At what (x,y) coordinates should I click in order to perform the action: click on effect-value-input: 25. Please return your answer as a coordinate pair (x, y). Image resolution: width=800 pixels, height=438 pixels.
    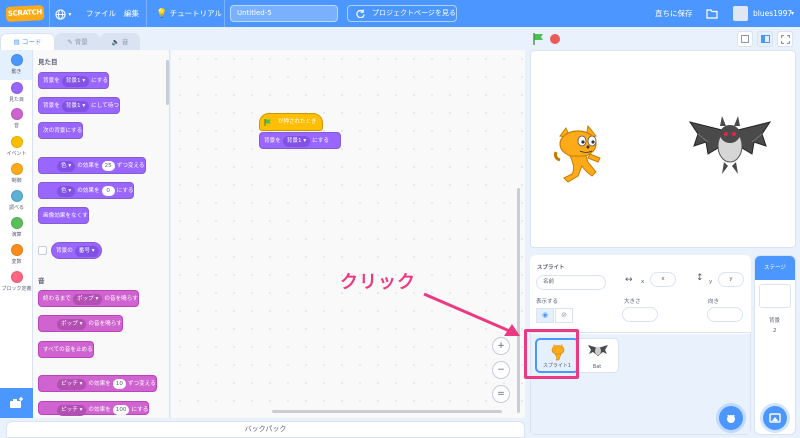
    Looking at the image, I should click on (108, 166).